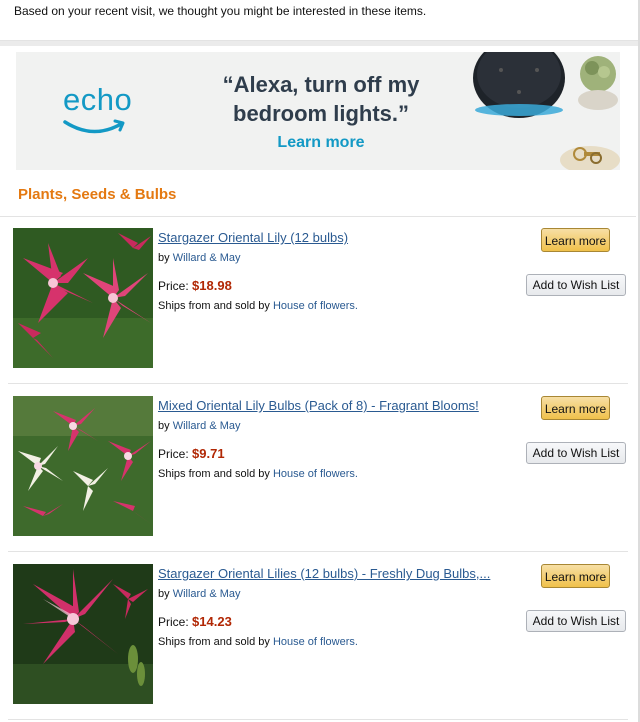 This screenshot has width=640, height=722. What do you see at coordinates (318, 216) in the screenshot?
I see `section-divider` at bounding box center [318, 216].